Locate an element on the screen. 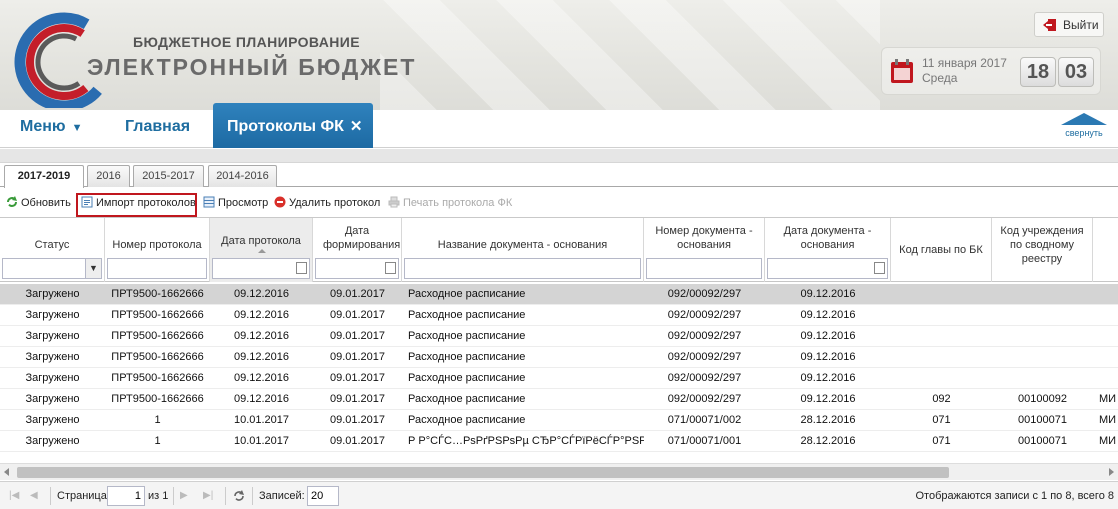 This screenshot has height=509, width=1118. column-institution-code: Код учреждения по сводному реестру is located at coordinates (1042, 250).